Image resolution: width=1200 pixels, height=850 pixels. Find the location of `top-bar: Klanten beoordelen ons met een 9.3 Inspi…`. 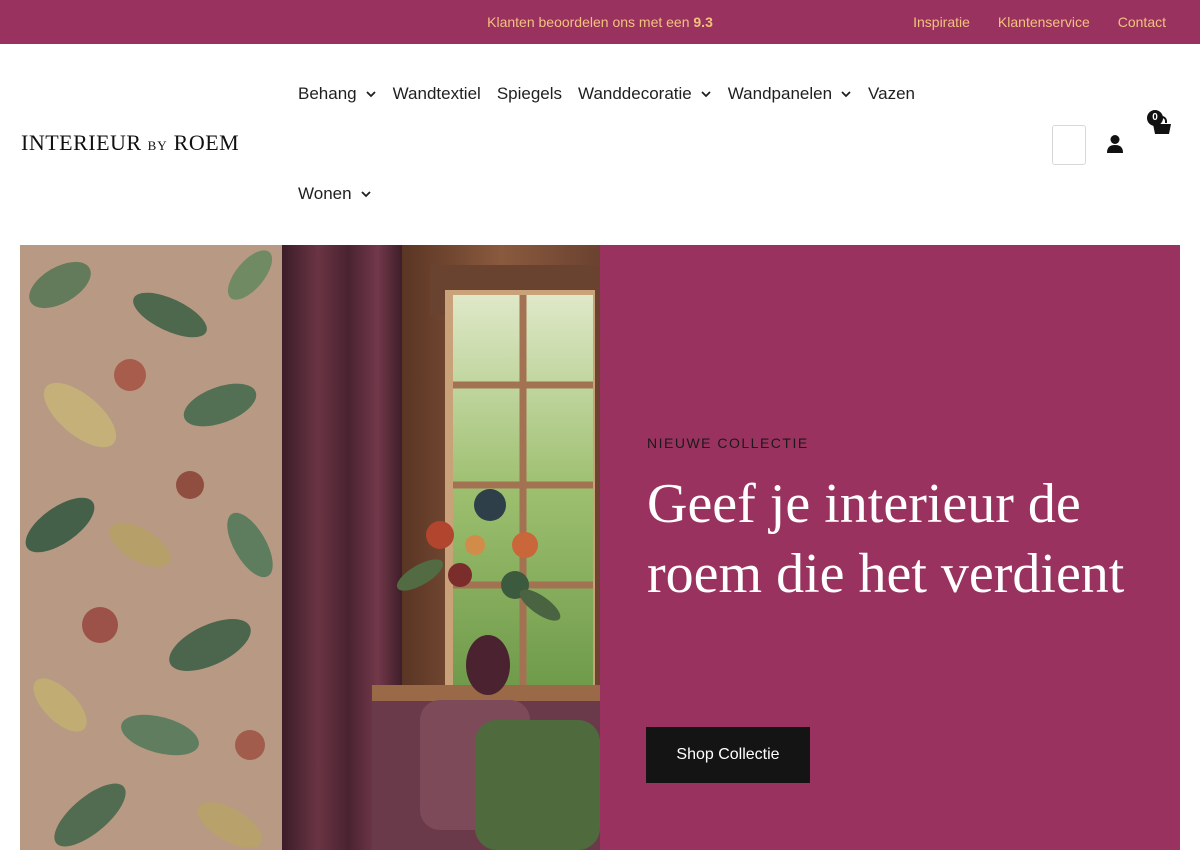

top-bar: Klanten beoordelen ons met een 9.3 Inspi… is located at coordinates (600, 22).